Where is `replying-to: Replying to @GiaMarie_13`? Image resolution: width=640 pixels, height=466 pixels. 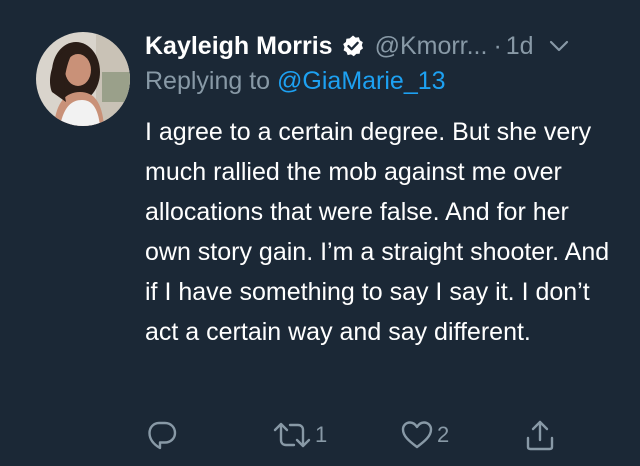
replying-to: Replying to @GiaMarie_13 is located at coordinates (295, 81).